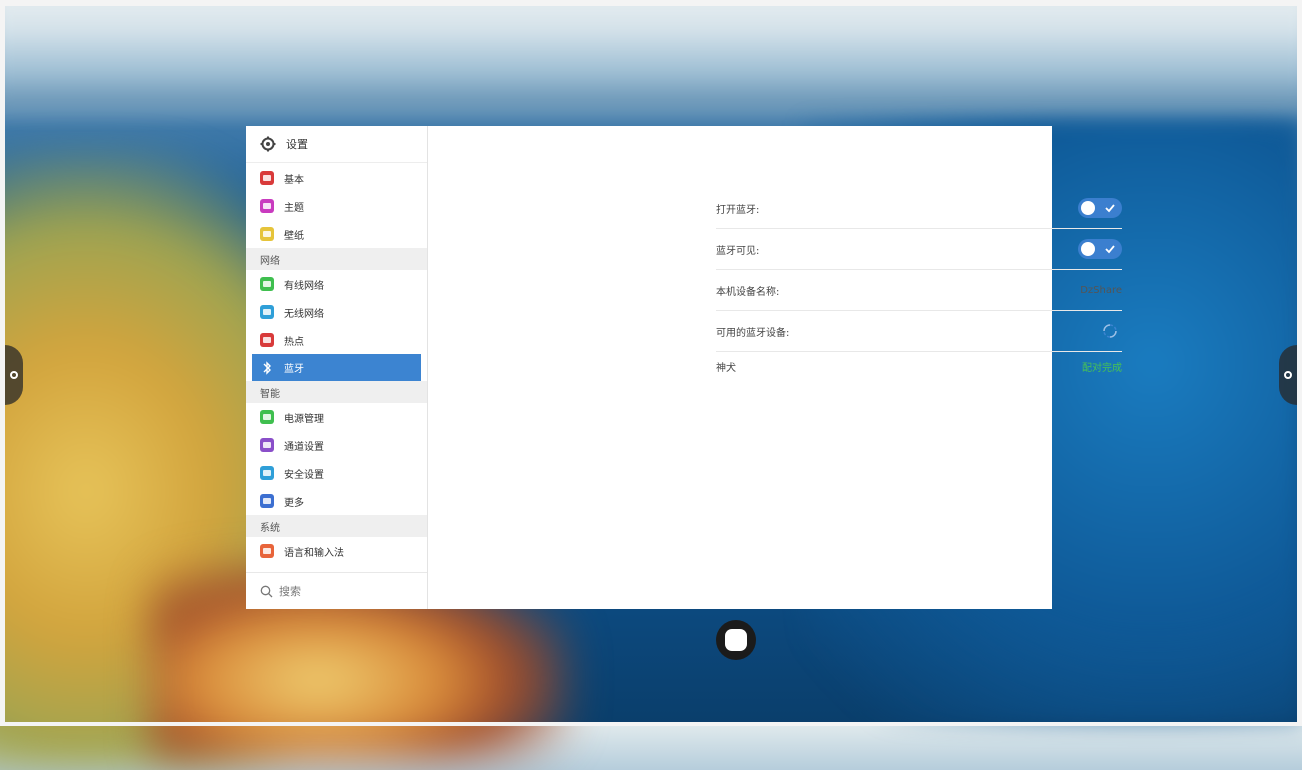  Describe the element at coordinates (753, 333) in the screenshot. I see `available-devices-label: 可用的蓝牙设备:` at that location.